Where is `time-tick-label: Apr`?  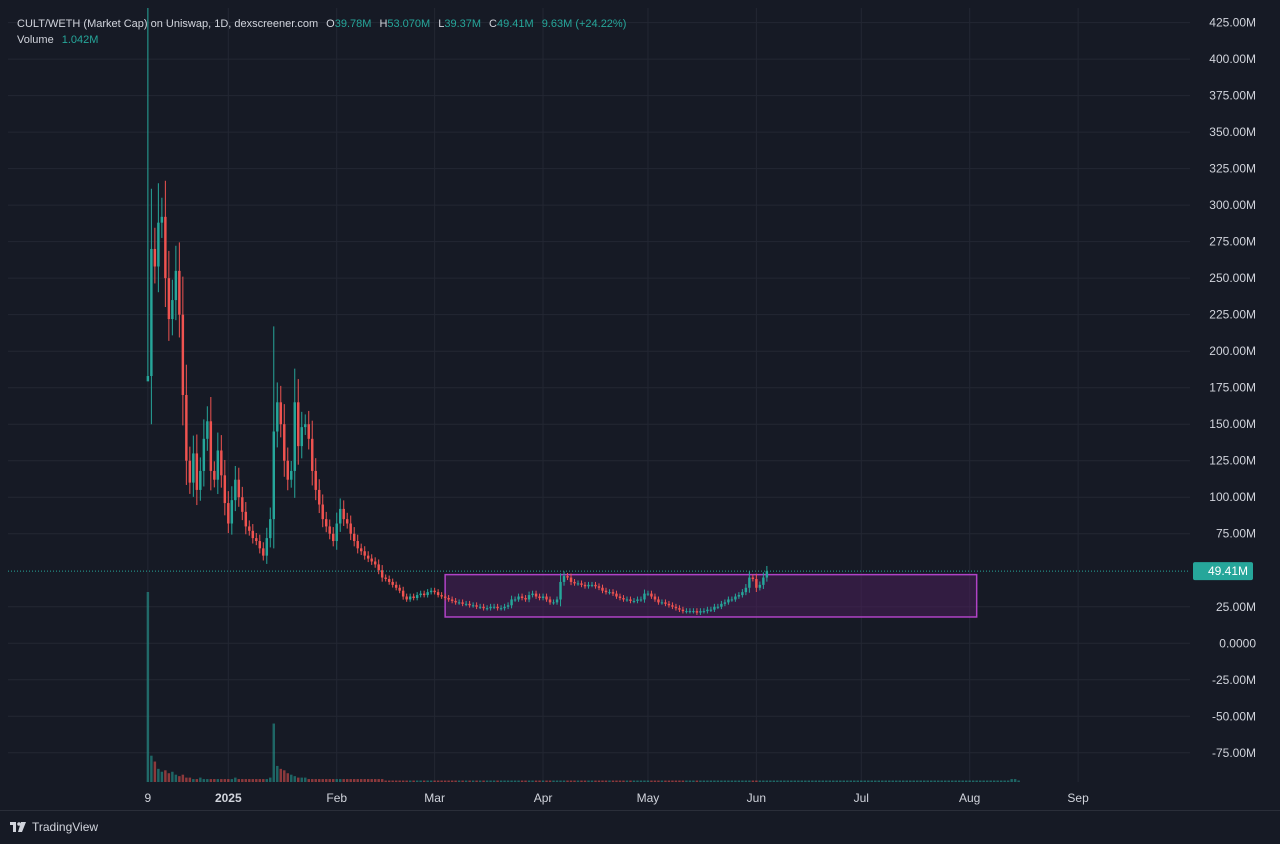
time-tick-label: Apr is located at coordinates (543, 798).